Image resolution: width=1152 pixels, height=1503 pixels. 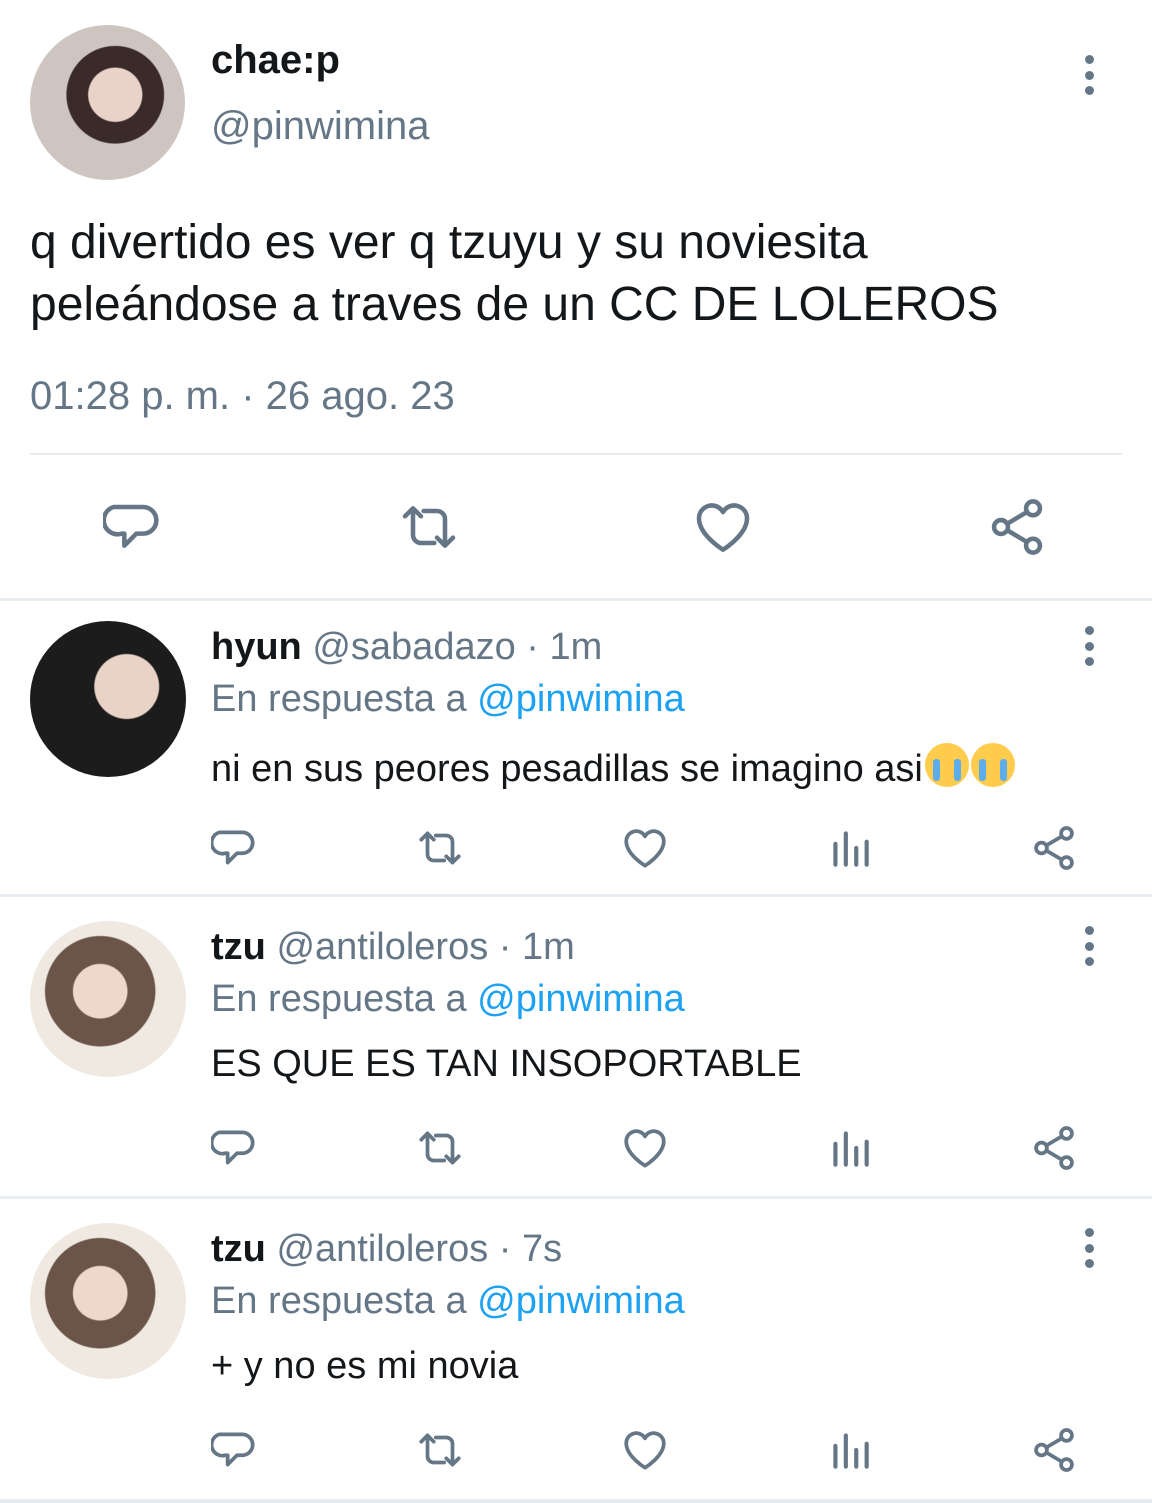 I want to click on reply-text: + y no es mi novia, so click(x=365, y=1366).